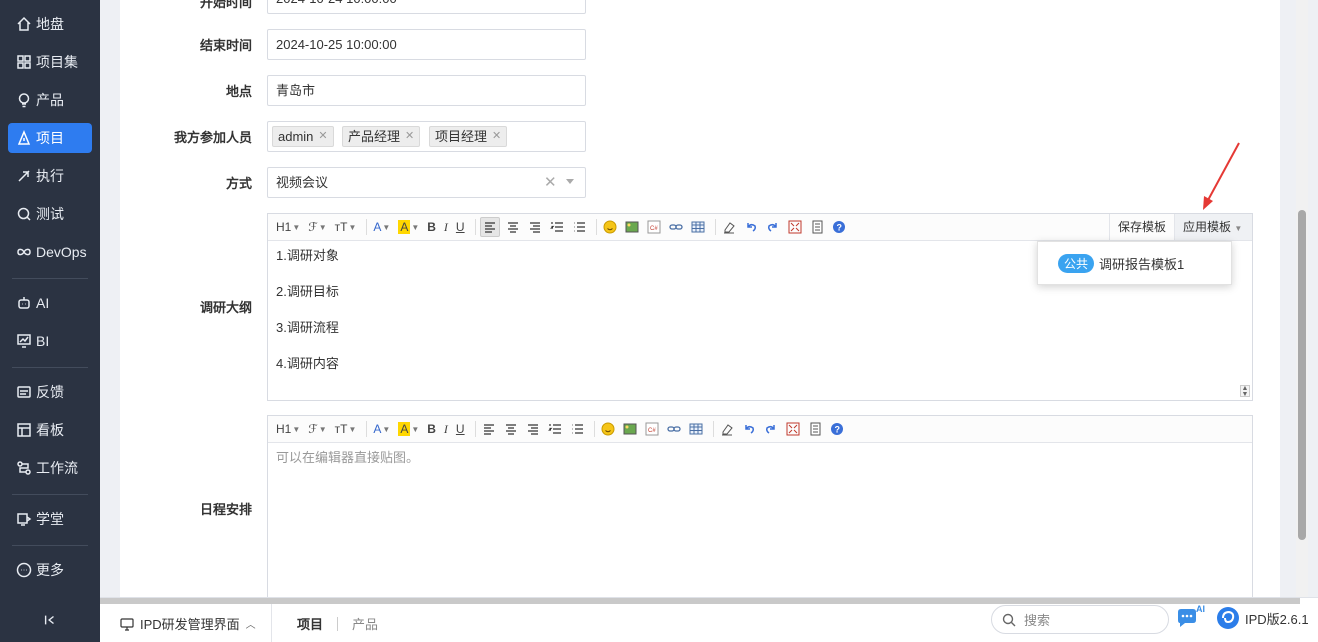  What do you see at coordinates (377, 429) in the screenshot?
I see `font-color-icon: A` at bounding box center [377, 429].